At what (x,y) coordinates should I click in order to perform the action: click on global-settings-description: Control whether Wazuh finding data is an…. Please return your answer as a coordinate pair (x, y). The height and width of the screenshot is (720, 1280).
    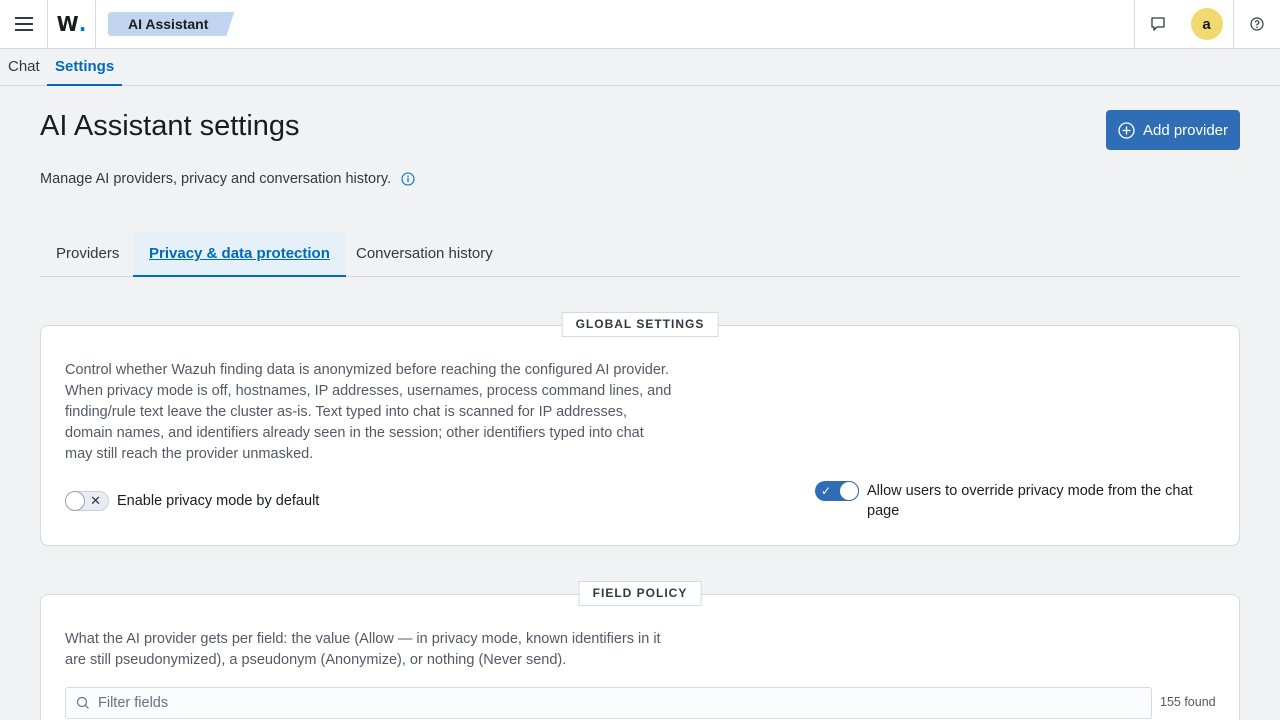
    Looking at the image, I should click on (368, 412).